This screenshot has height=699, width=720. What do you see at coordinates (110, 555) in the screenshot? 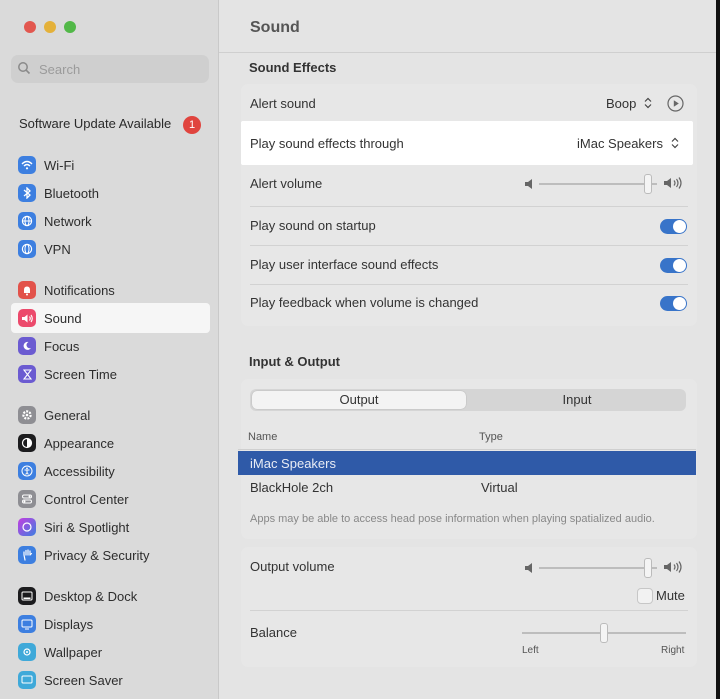
I see `sidebar-item-privacy: Privacy & Security` at bounding box center [110, 555].